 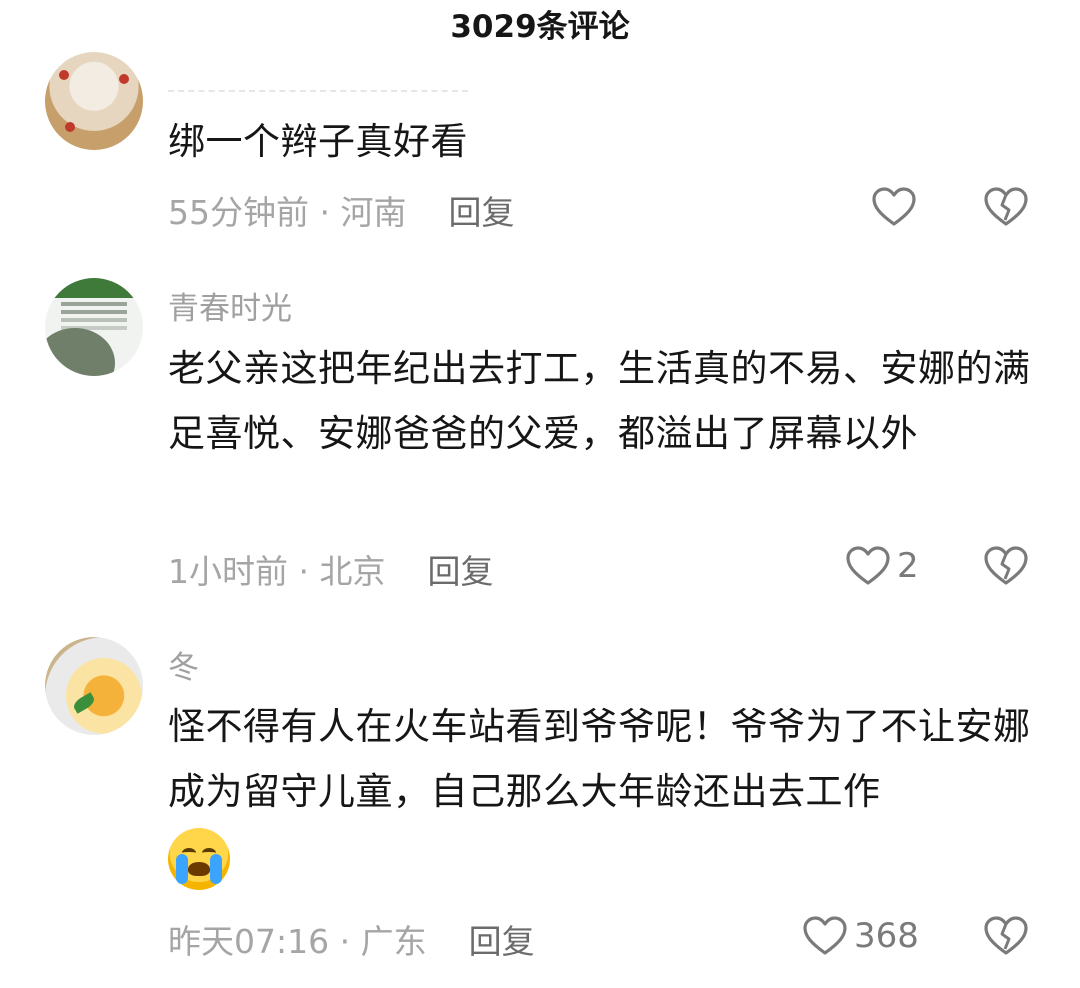 I want to click on comment-location: 广东, so click(x=393, y=941).